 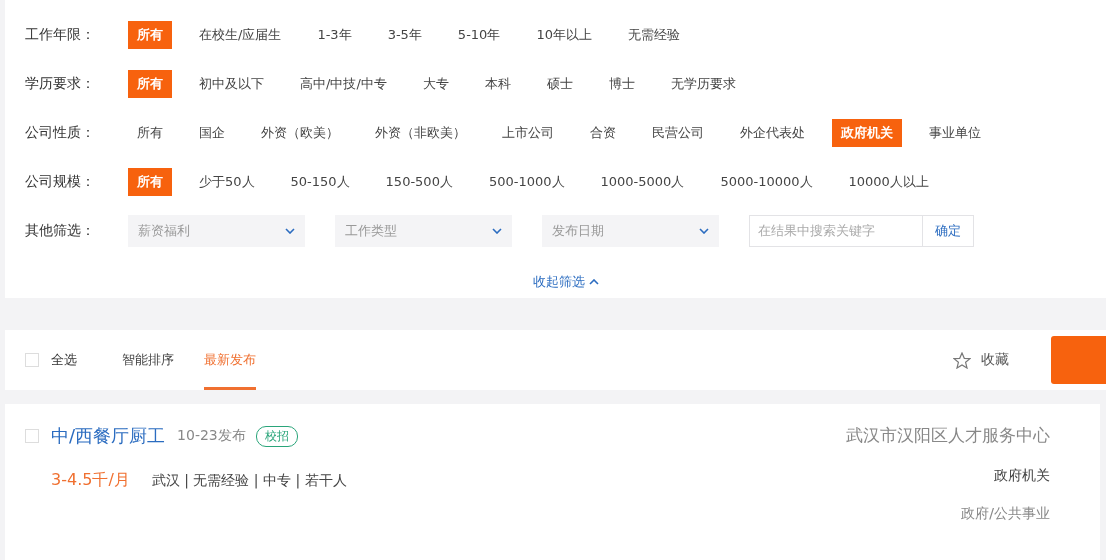 What do you see at coordinates (343, 83) in the screenshot?
I see `filter-option: 高中/中技/中专` at bounding box center [343, 83].